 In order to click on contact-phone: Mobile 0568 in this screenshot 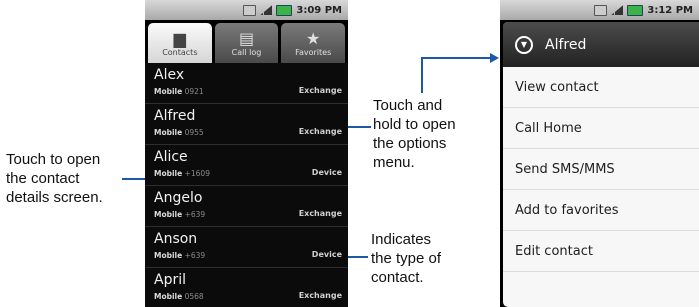, I will do `click(179, 296)`.